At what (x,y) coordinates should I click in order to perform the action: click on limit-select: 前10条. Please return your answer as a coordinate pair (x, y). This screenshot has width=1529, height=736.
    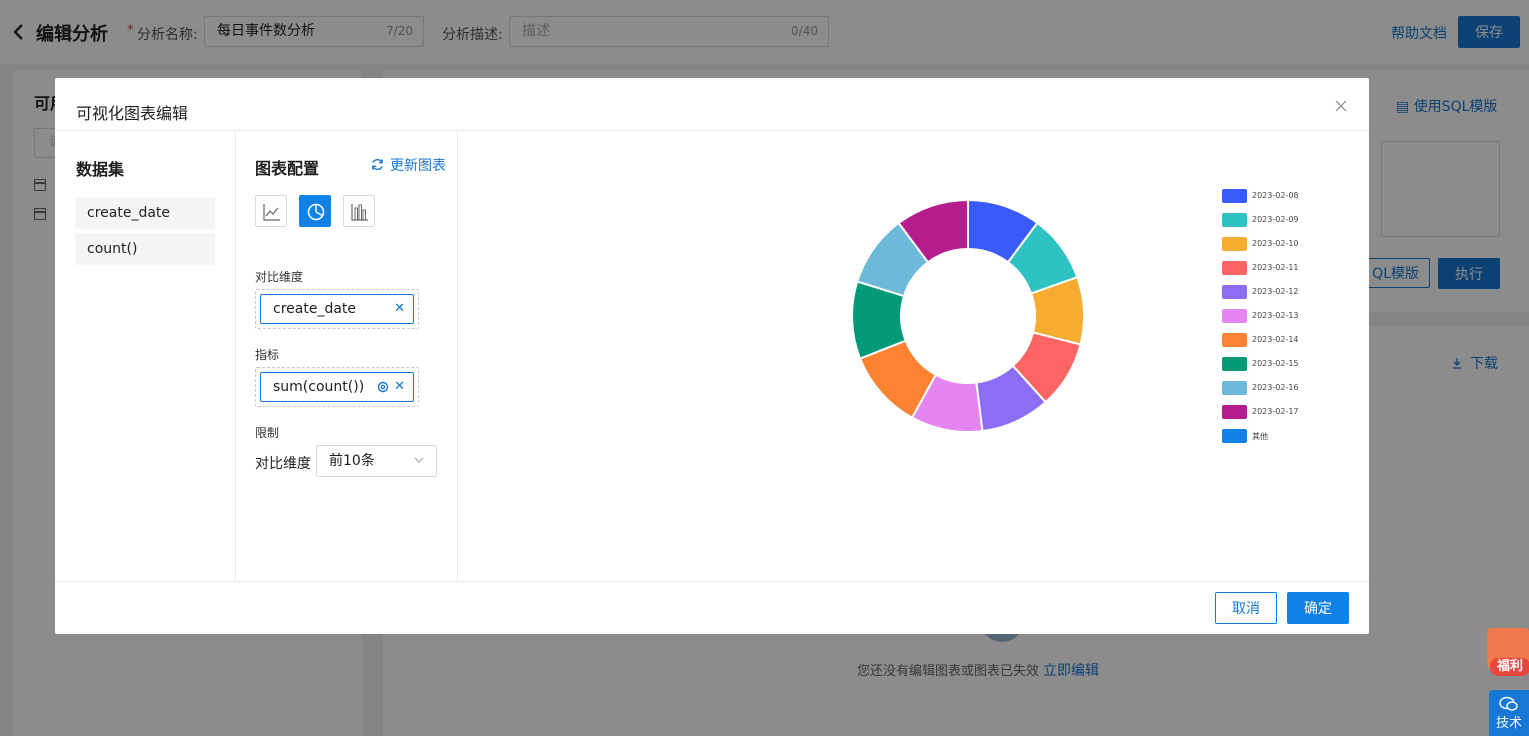
    Looking at the image, I should click on (376, 461).